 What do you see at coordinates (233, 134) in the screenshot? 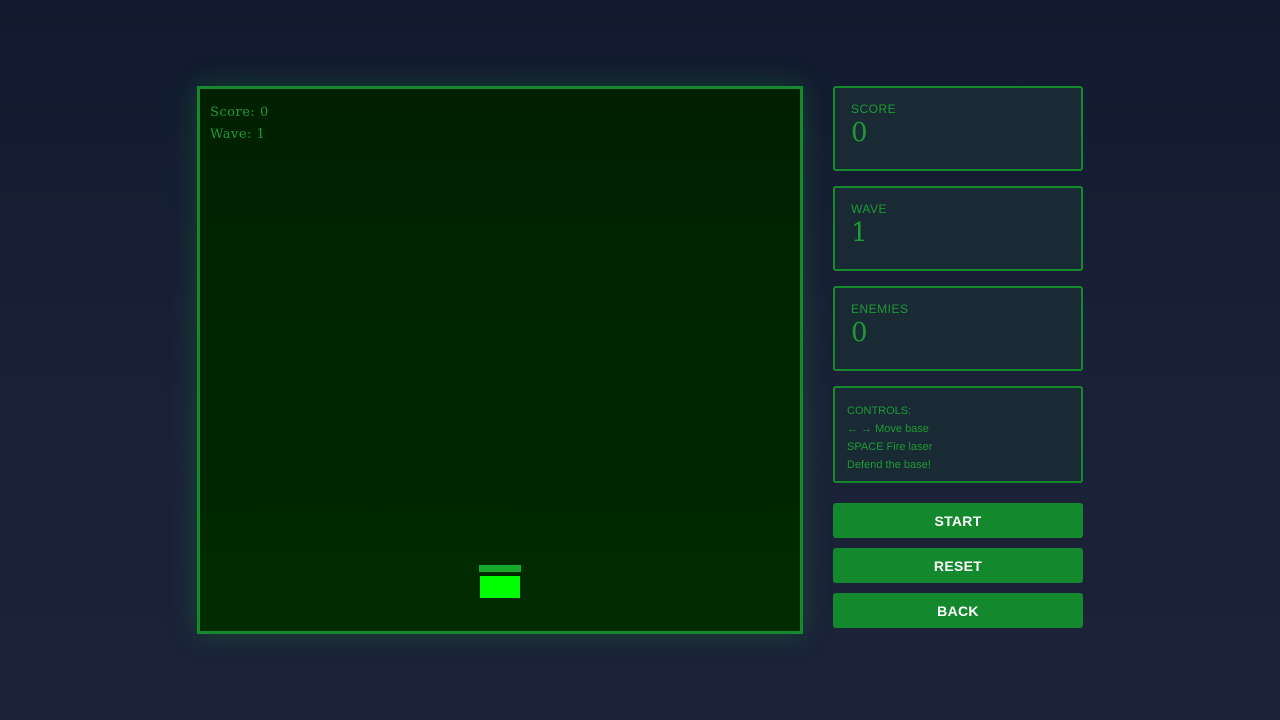
I see `hud-wave-label: Wave` at bounding box center [233, 134].